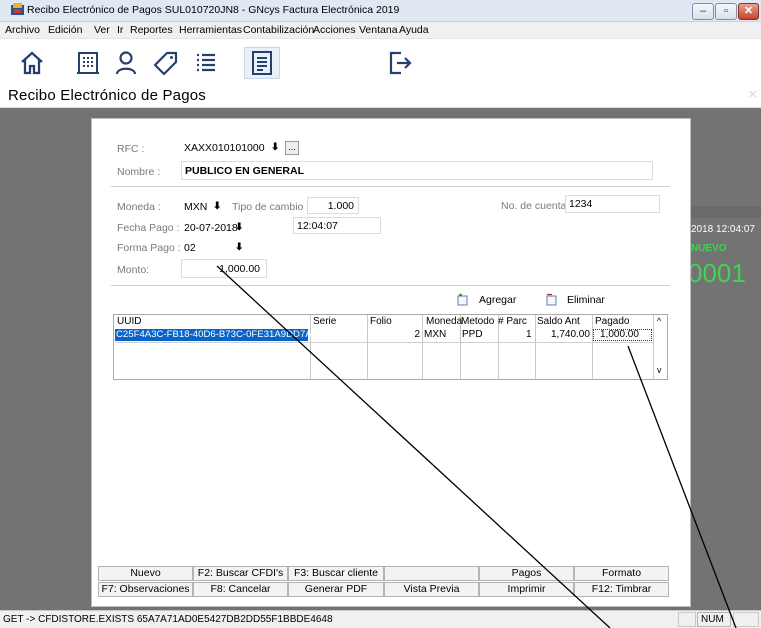 The image size is (761, 628). Describe the element at coordinates (151, 30) in the screenshot. I see `menu-reportes: Reportes` at that location.